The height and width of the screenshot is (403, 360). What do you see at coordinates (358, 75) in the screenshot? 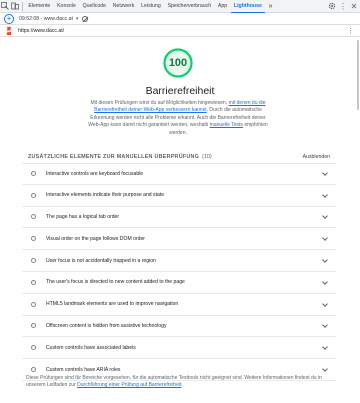
I see `scrollbar` at bounding box center [358, 75].